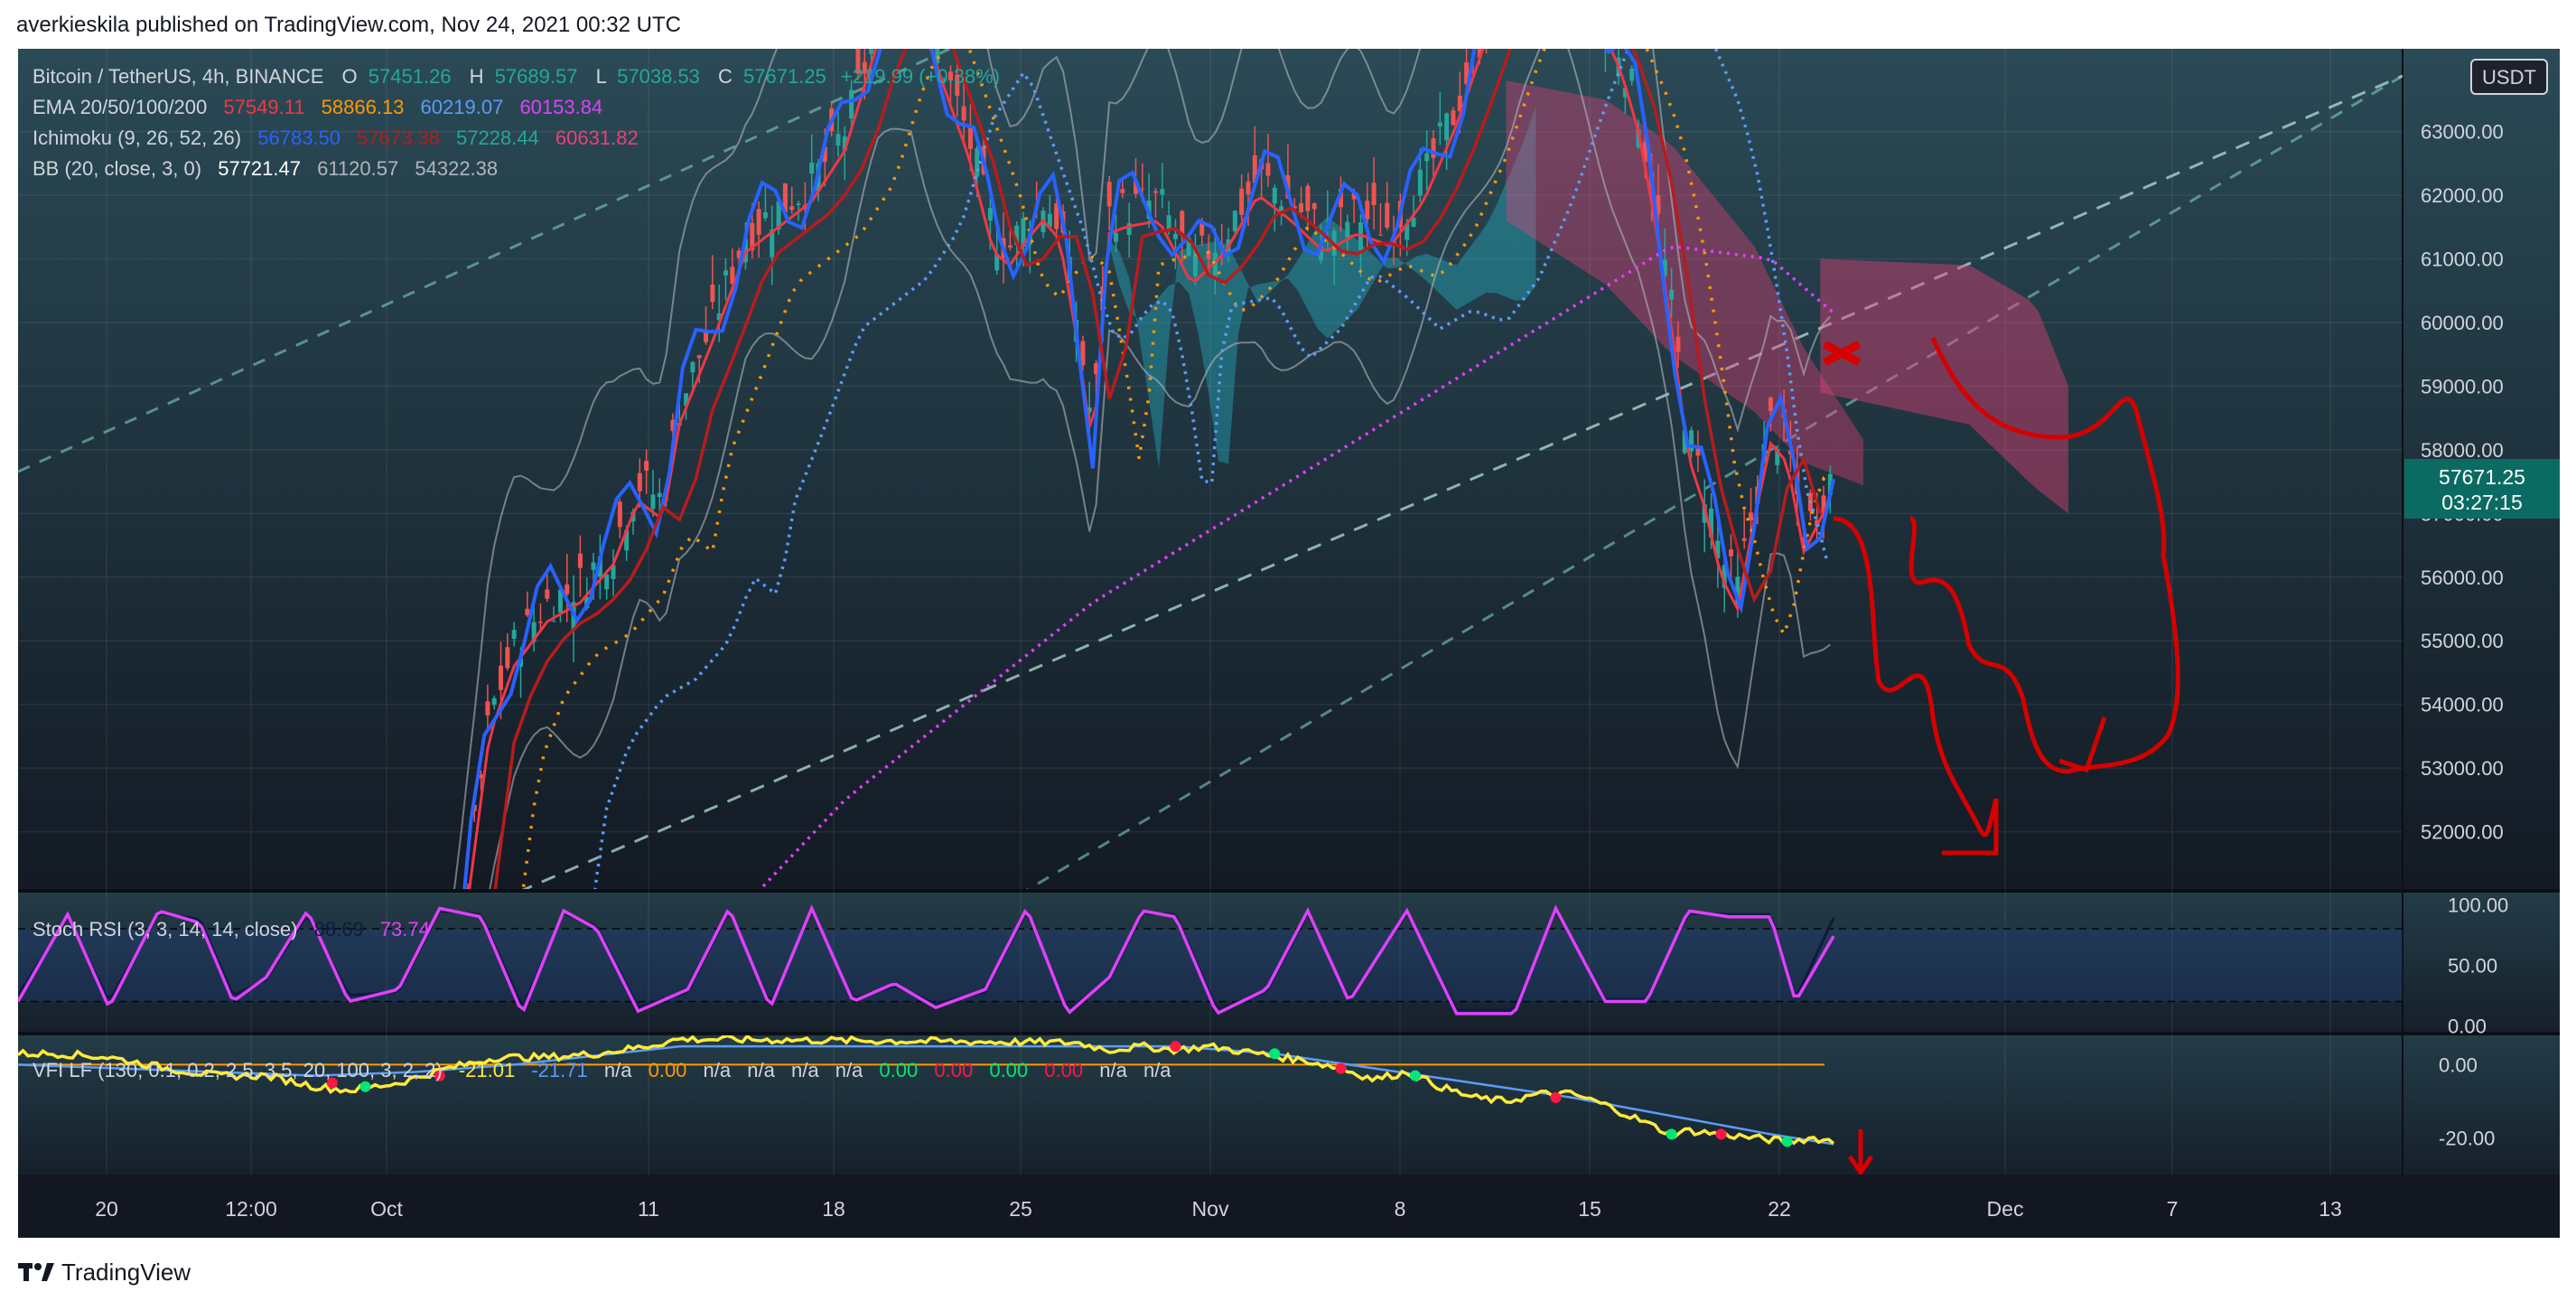 This screenshot has height=1301, width=2576. I want to click on legend-ichimoku-base-value: 57673.38, so click(398, 137).